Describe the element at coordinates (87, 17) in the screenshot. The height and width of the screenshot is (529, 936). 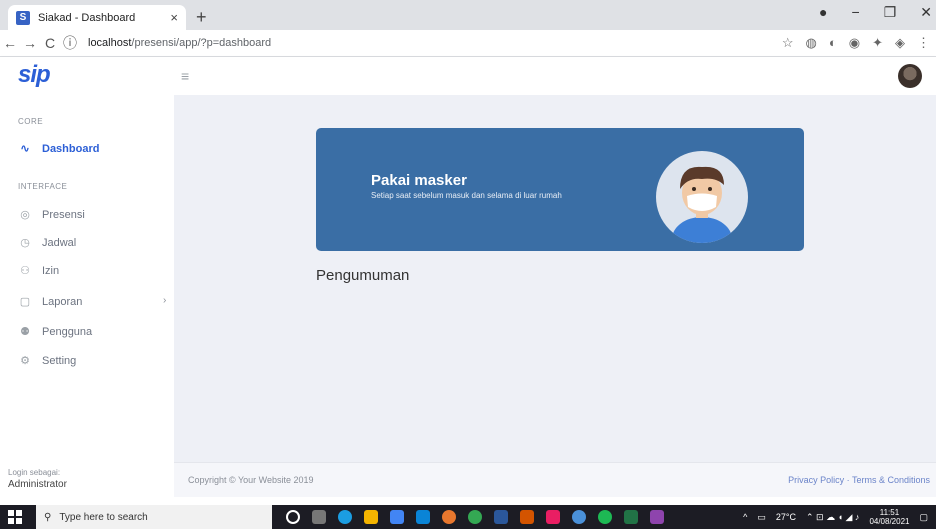
I see `tab-title: Siakad - Dashboard` at that location.